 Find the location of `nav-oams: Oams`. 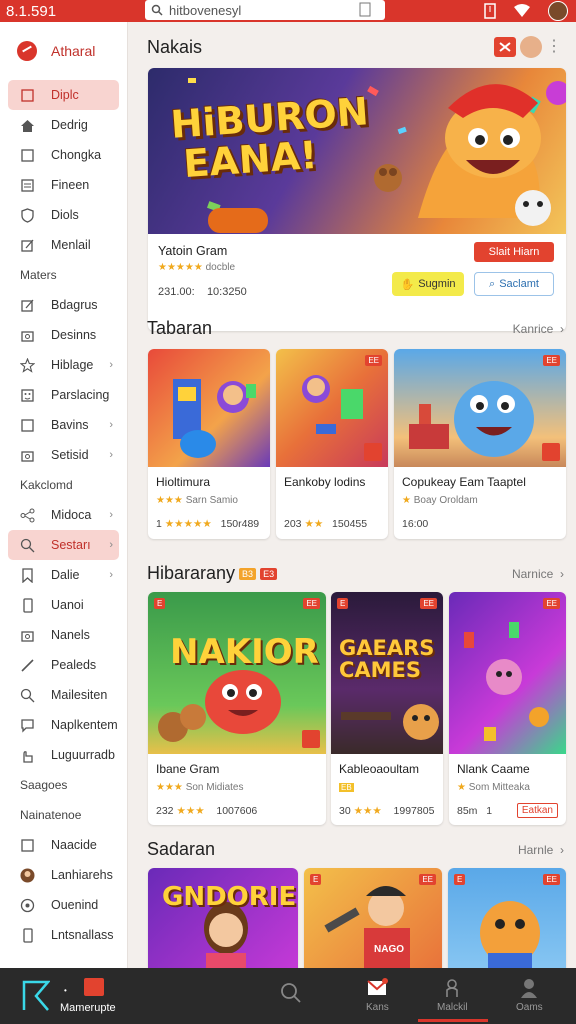

nav-oams: Oams is located at coordinates (529, 995).